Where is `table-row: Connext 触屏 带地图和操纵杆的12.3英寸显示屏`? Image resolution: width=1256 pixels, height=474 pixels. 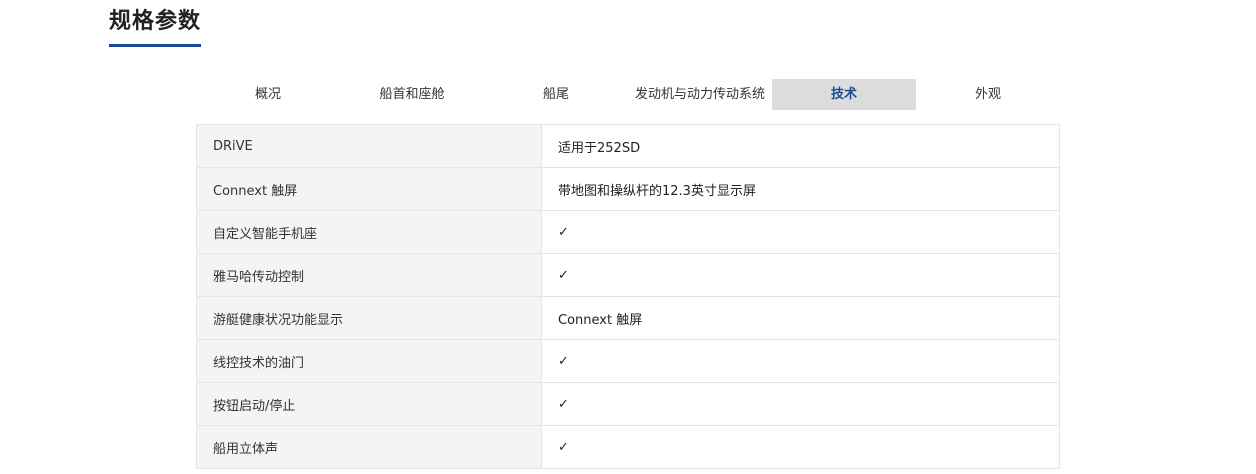 table-row: Connext 触屏 带地图和操纵杆的12.3英寸显示屏 is located at coordinates (628, 189).